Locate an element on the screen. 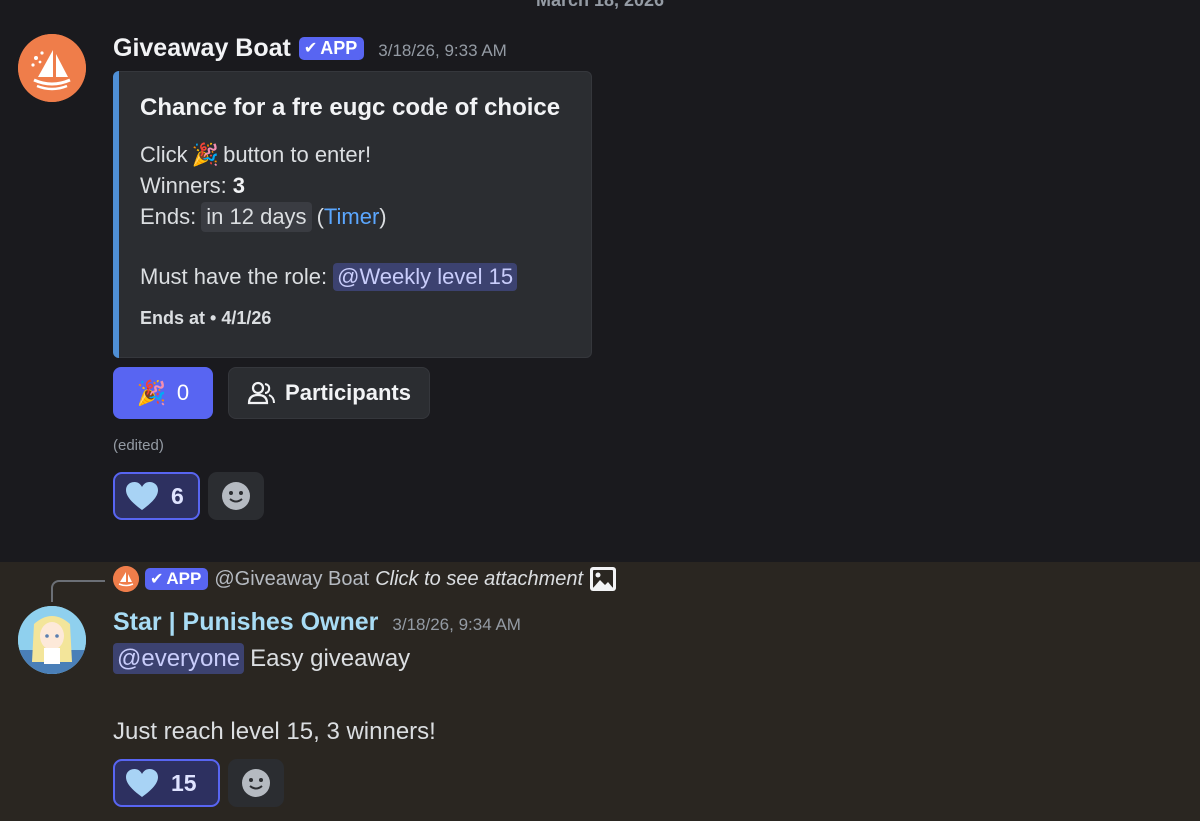 The height and width of the screenshot is (821, 1200). entry-count: 0 is located at coordinates (183, 392).